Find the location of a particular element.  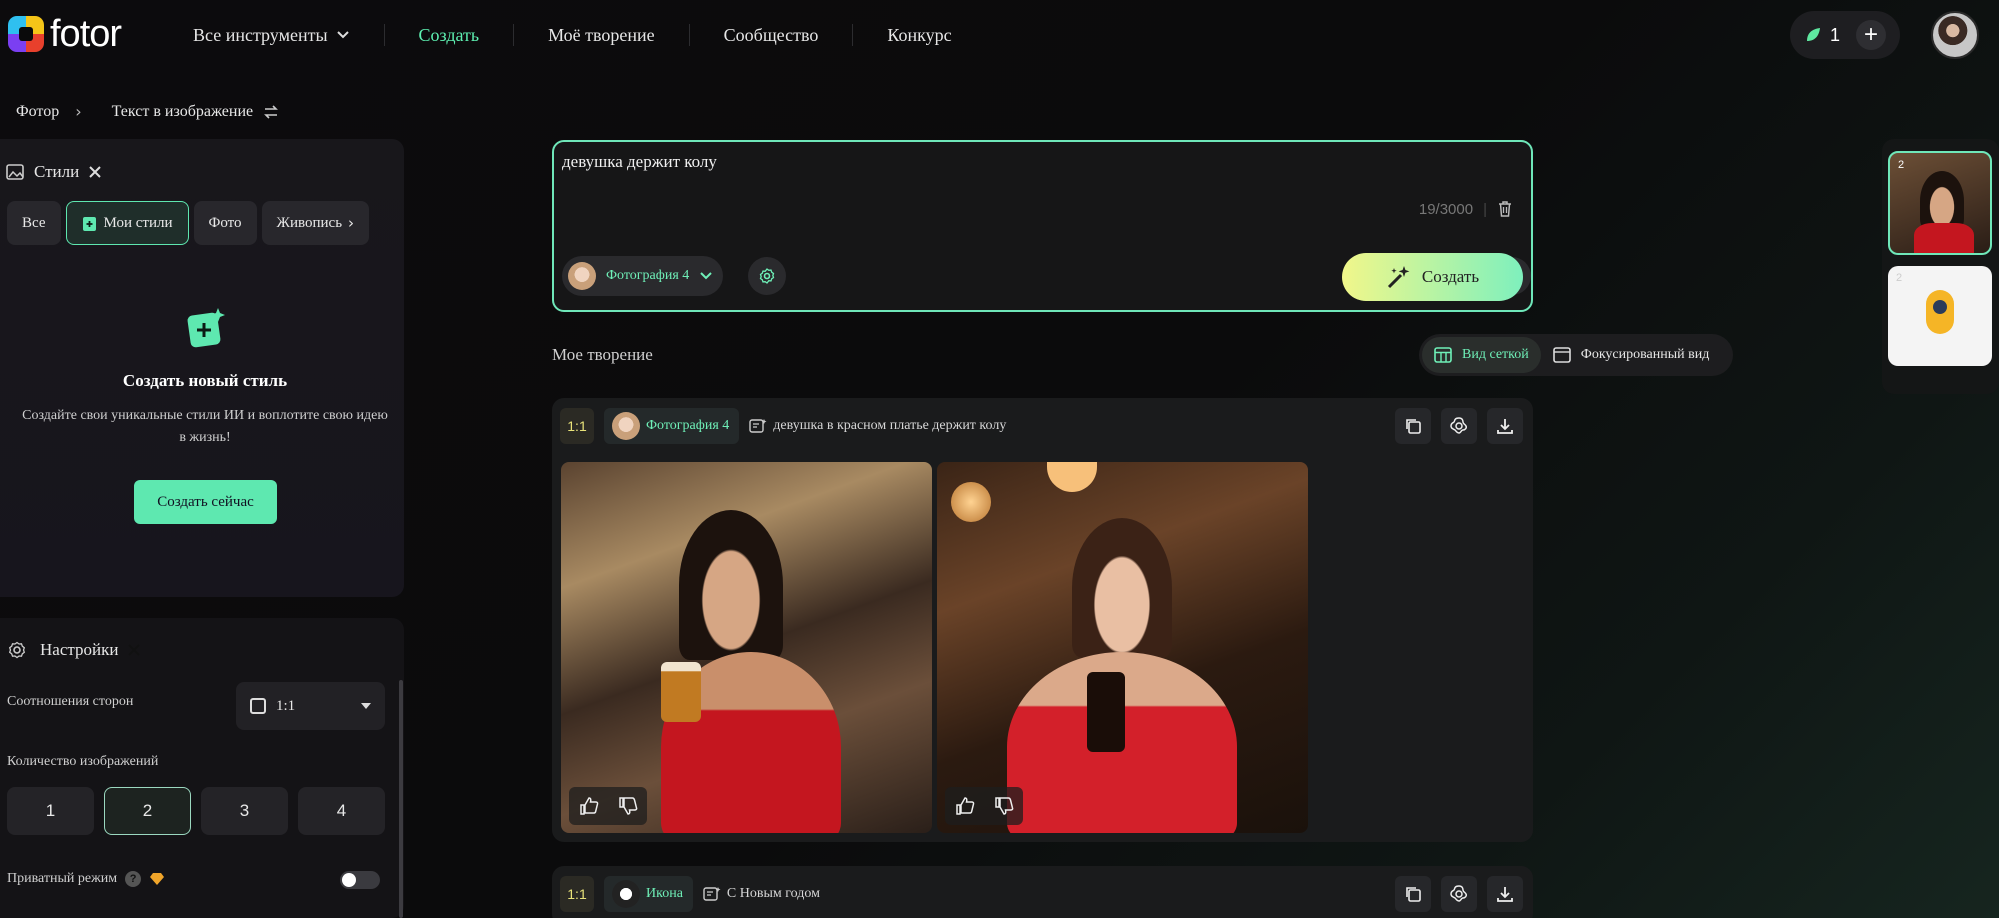

model-tag: Фотография 4 is located at coordinates (672, 426).